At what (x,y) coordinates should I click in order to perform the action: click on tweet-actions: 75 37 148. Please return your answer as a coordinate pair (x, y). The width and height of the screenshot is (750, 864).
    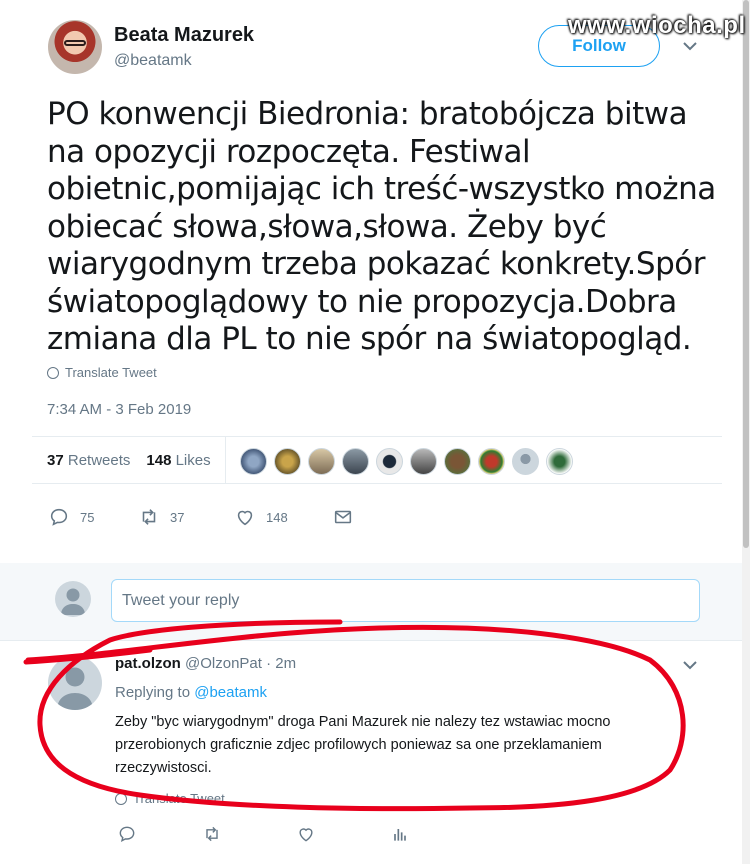
    Looking at the image, I should click on (201, 517).